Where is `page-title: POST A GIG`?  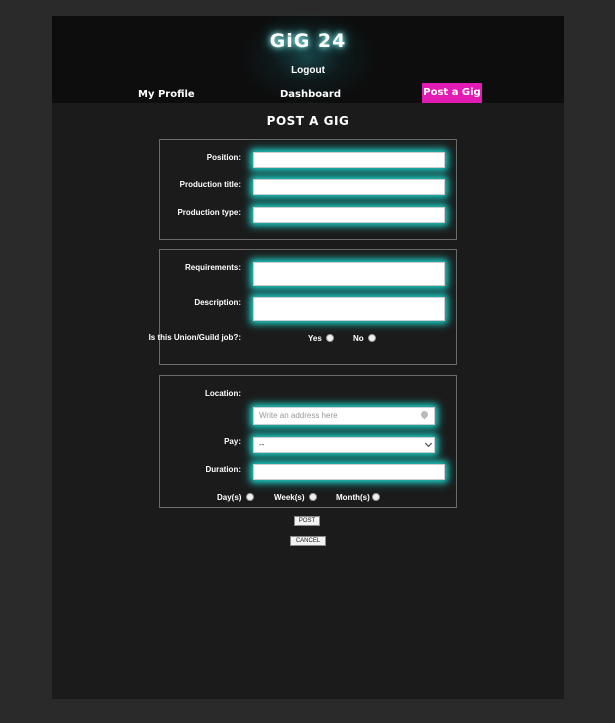
page-title: POST A GIG is located at coordinates (308, 121).